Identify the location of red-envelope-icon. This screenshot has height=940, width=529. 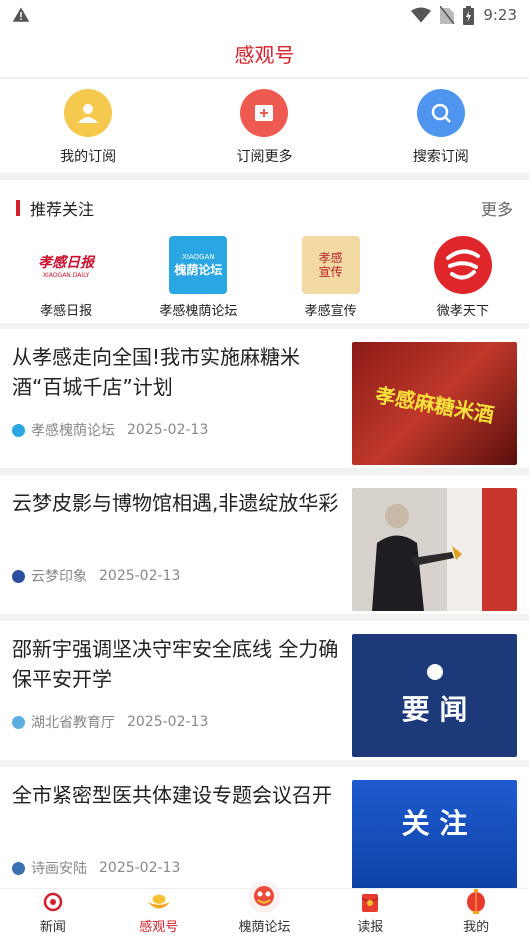
(370, 902).